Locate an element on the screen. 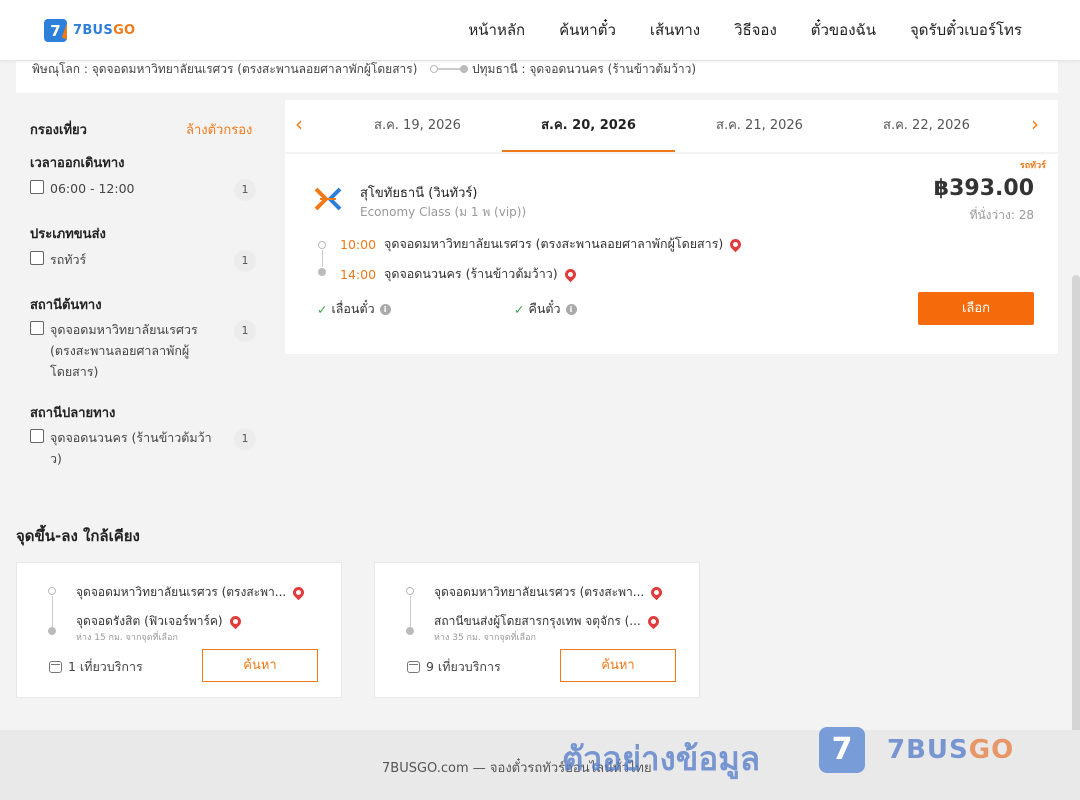 This screenshot has width=1080, height=800. filter-option-destination-station: จุดจอดนวนคร (ร้านข้าวต้มว้าว) is located at coordinates (124, 448).